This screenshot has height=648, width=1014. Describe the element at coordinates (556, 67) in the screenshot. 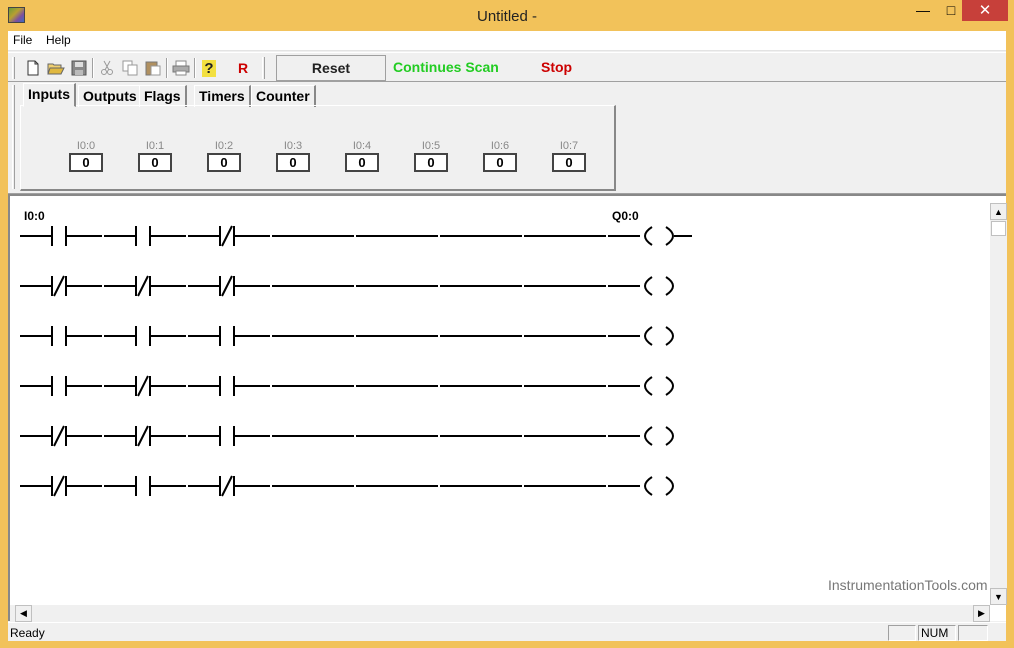

I see `stop-label: Stop` at that location.